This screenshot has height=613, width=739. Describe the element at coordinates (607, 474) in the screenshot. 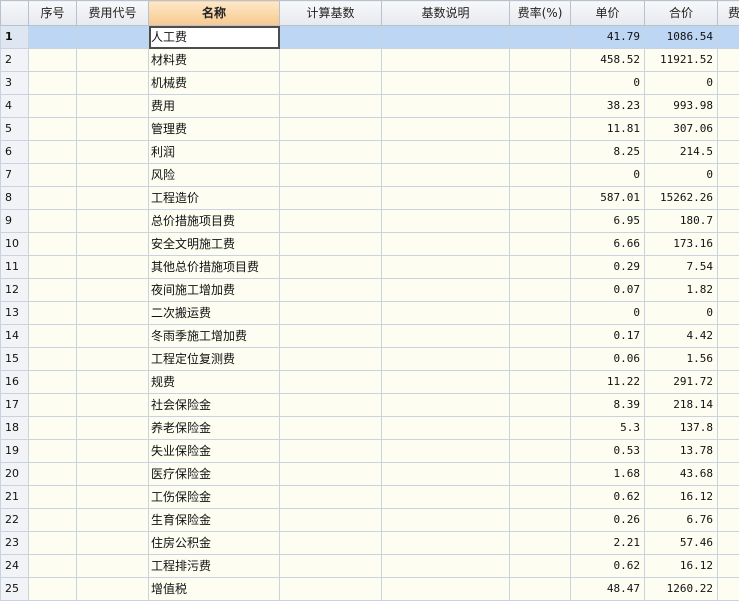

I see `unit-price-cell: 1.68` at that location.